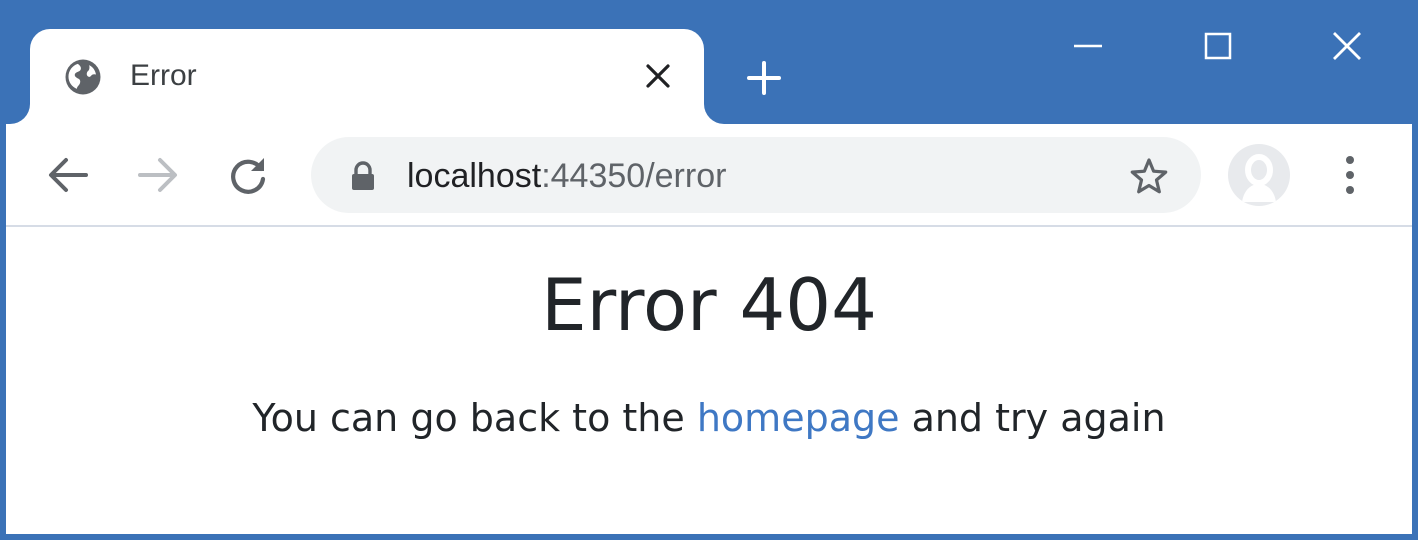  I want to click on url-text: localhost:44350/error, so click(566, 176).